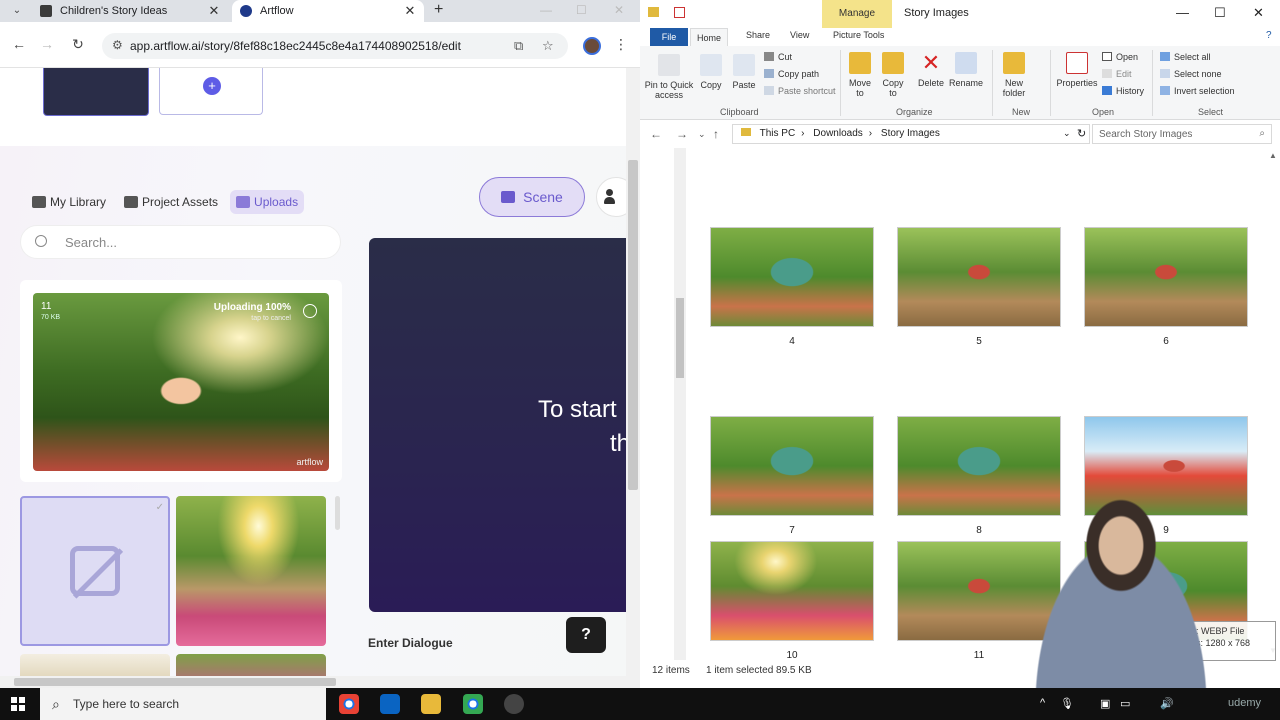  Describe the element at coordinates (1191, 74) in the screenshot. I see `select-none-button: Select none` at that location.